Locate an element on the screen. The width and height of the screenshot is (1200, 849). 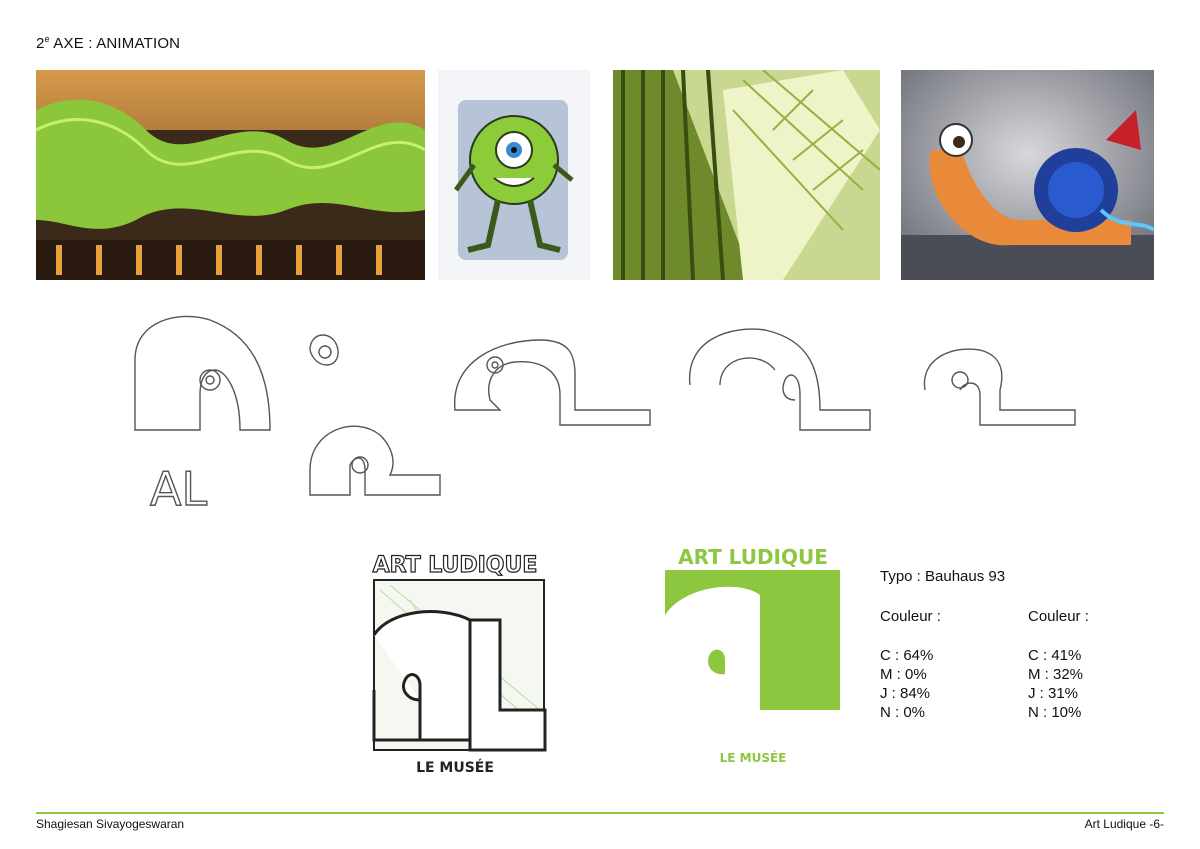
sketch-al-label: AL is located at coordinates (178, 489).